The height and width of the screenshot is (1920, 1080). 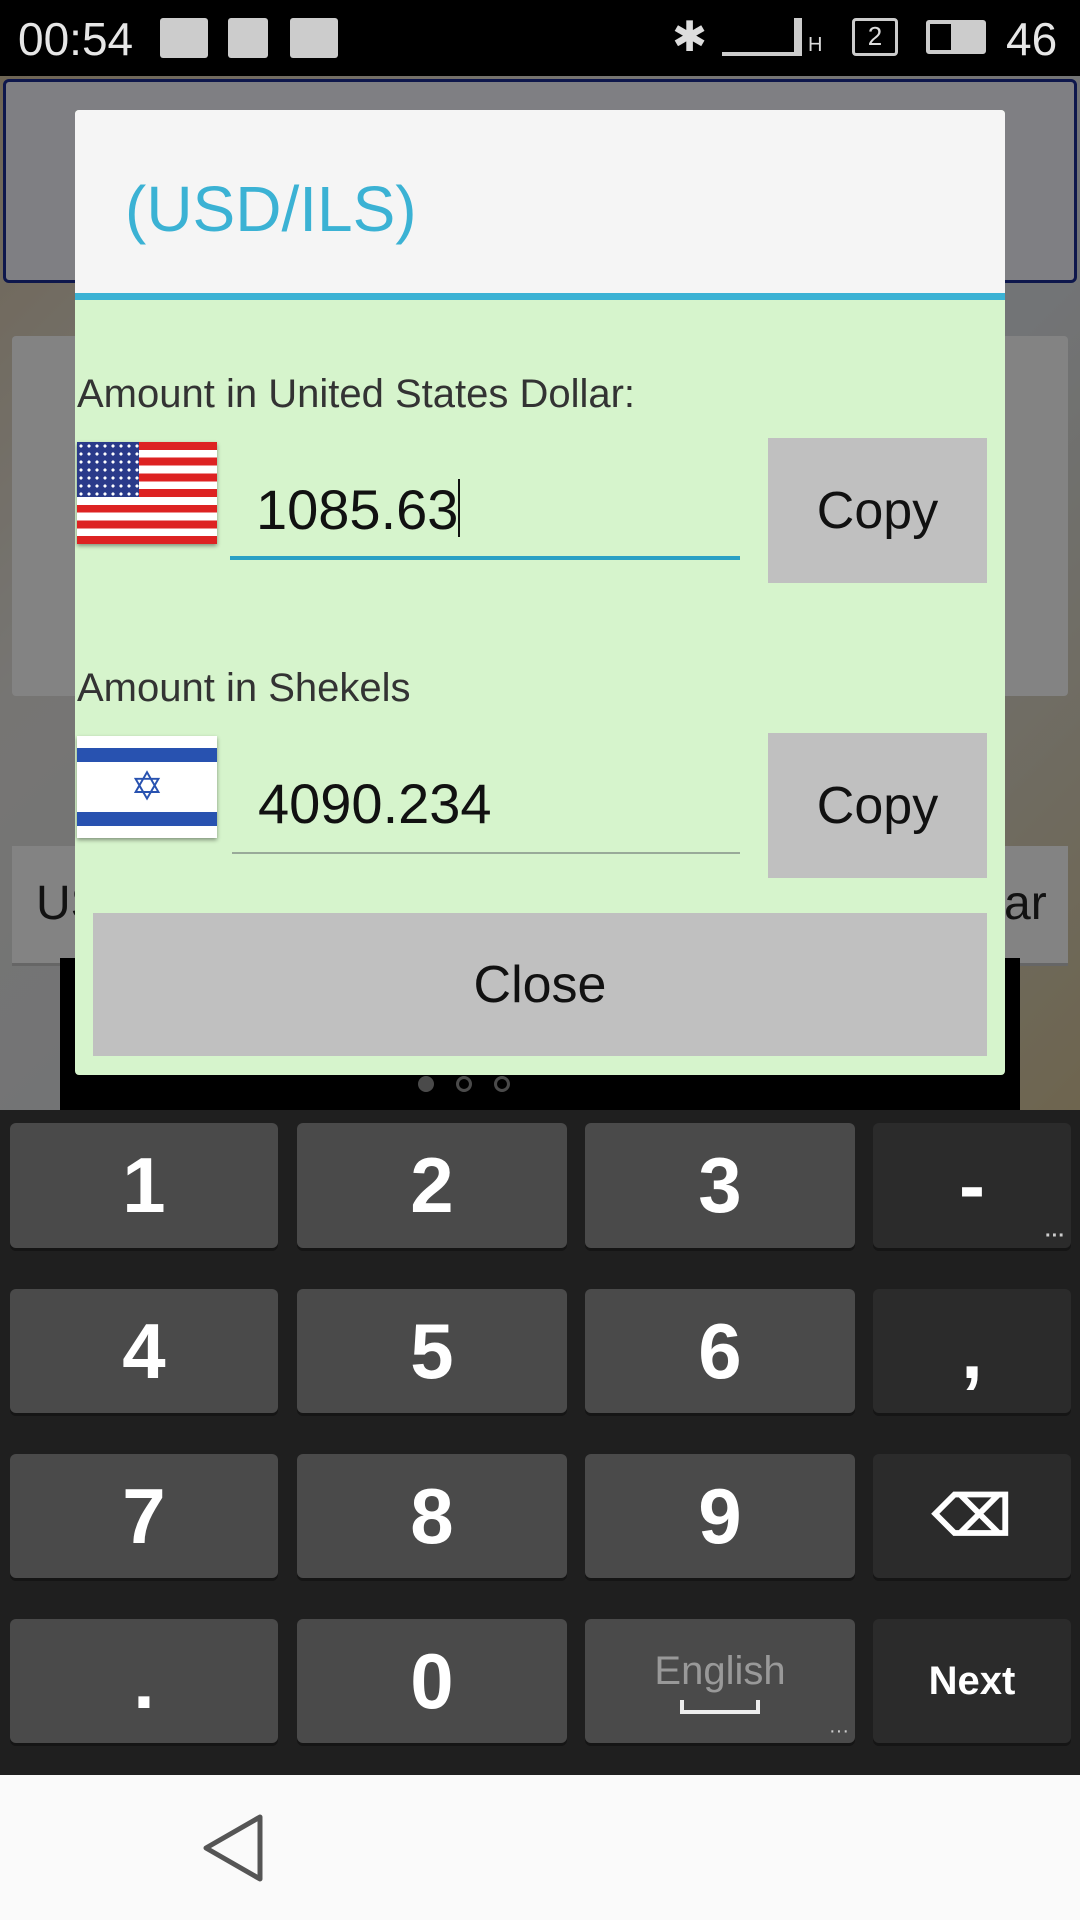 I want to click on language-label: English, so click(x=720, y=1670).